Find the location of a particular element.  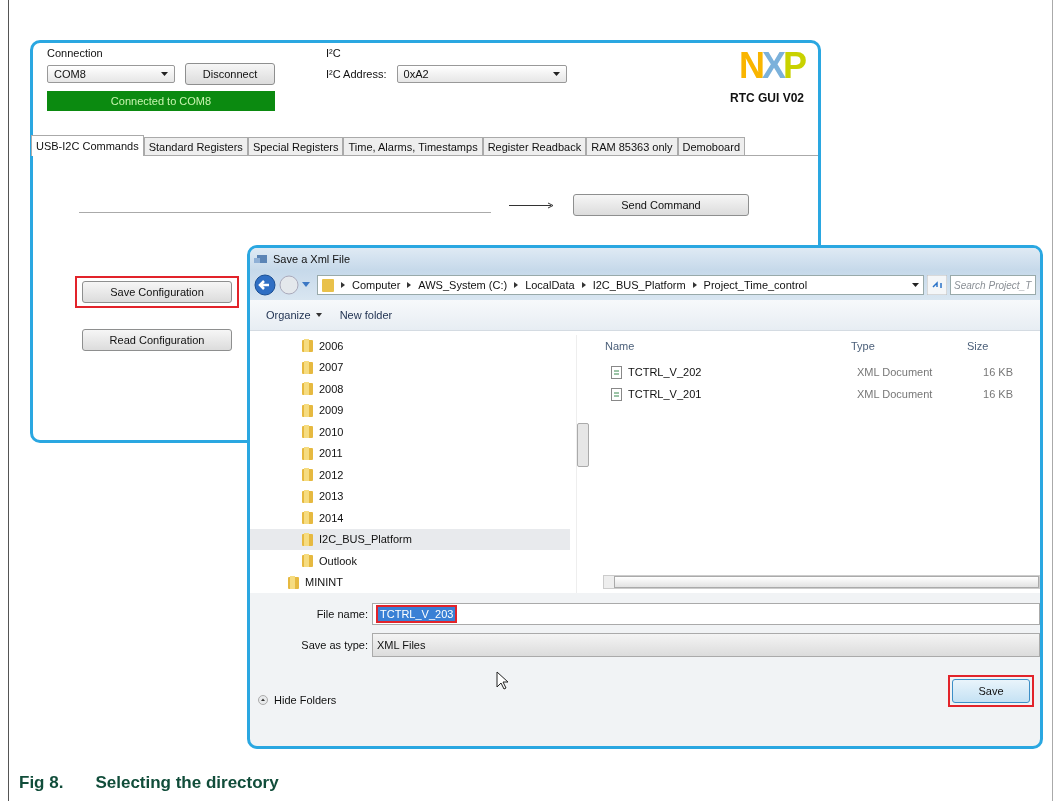

address-dropdown: 0xA2 is located at coordinates (481, 74).